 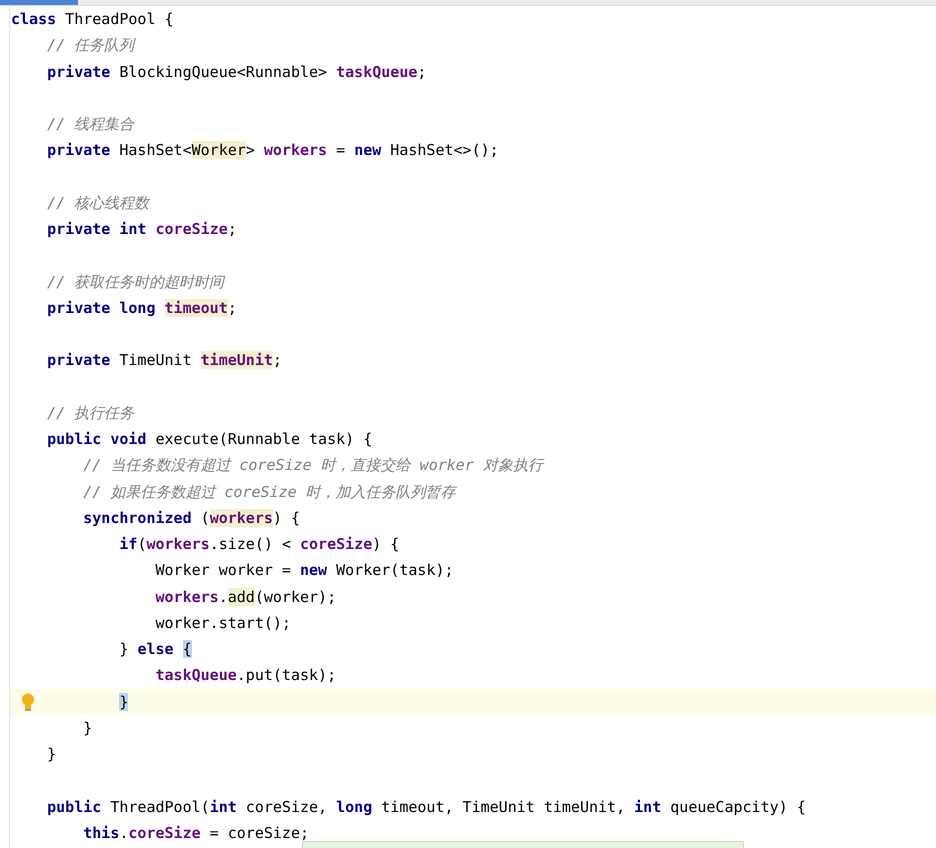 What do you see at coordinates (245, 675) in the screenshot?
I see `code-line: taskQueue.put(task);` at bounding box center [245, 675].